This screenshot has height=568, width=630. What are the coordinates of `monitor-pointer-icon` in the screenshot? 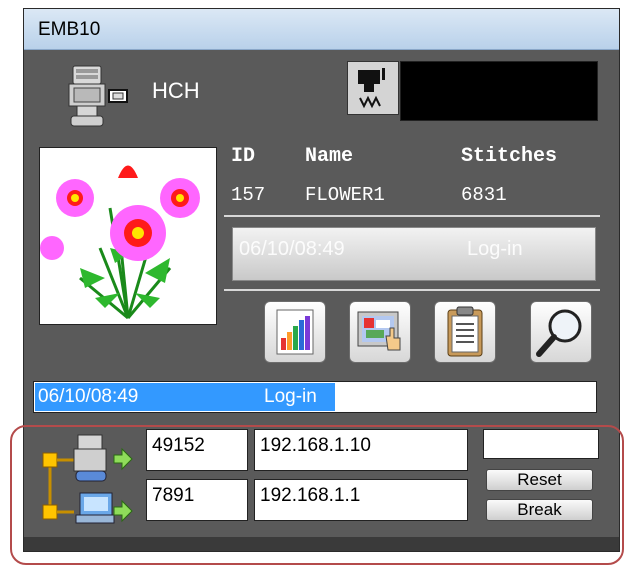 It's located at (379, 331).